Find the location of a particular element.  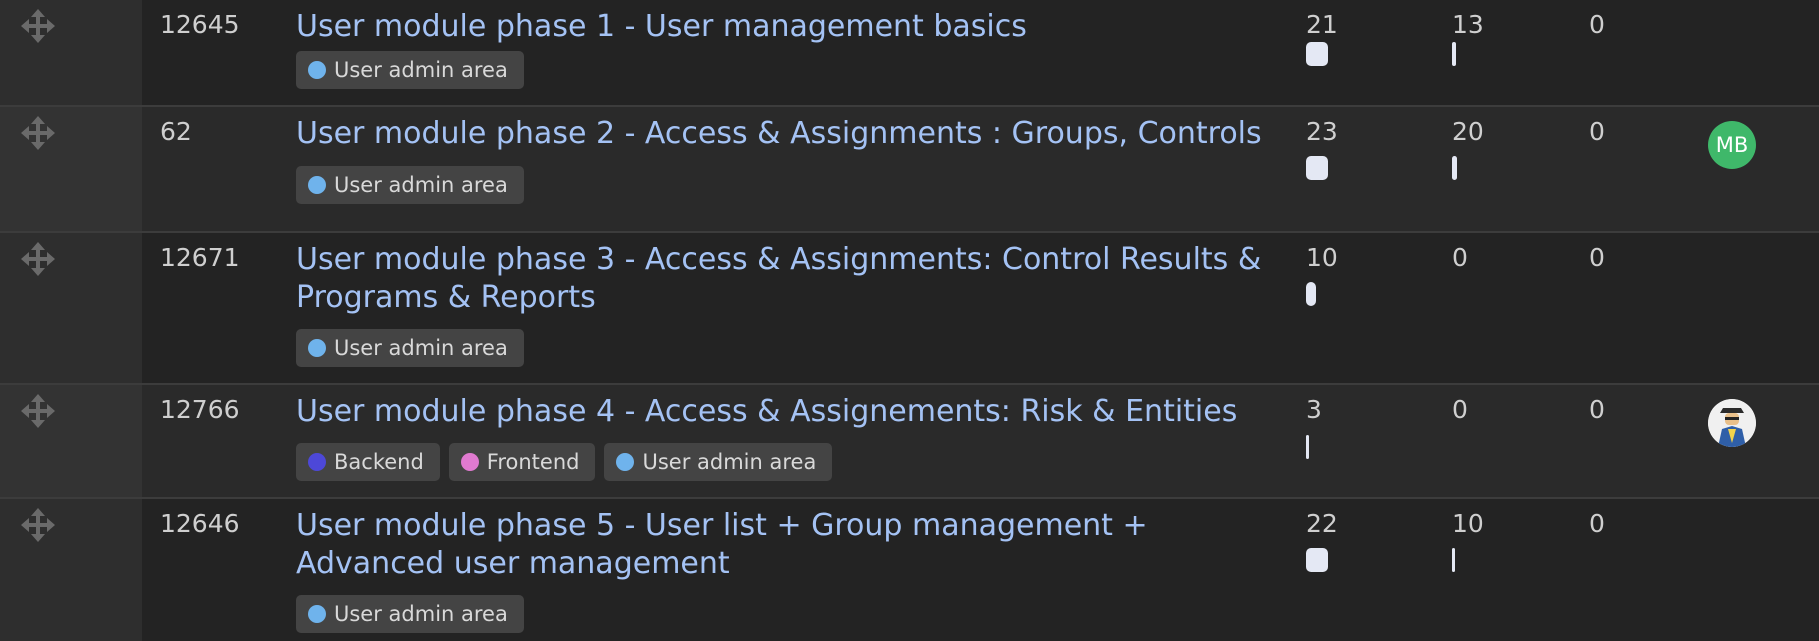

tag-list: Backend Frontend User admin area is located at coordinates (564, 462).